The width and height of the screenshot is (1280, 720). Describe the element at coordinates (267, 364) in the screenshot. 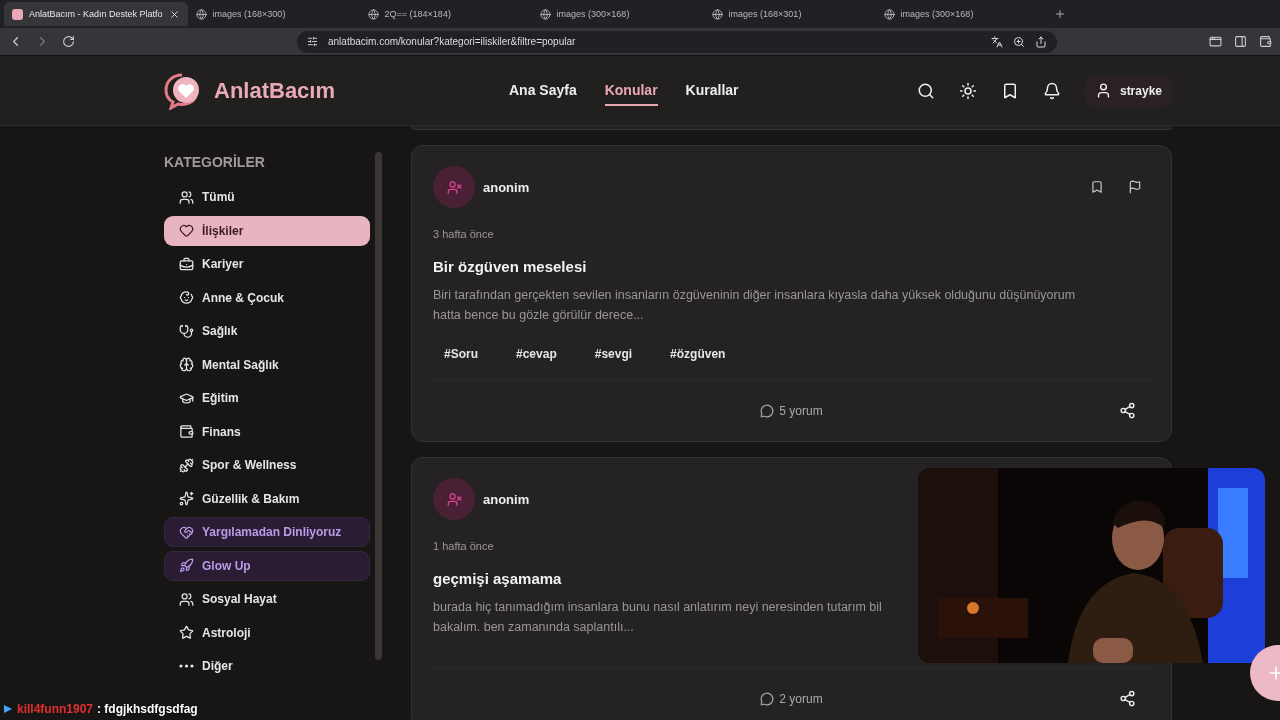

I see `category-item: Mental Sağlık` at that location.